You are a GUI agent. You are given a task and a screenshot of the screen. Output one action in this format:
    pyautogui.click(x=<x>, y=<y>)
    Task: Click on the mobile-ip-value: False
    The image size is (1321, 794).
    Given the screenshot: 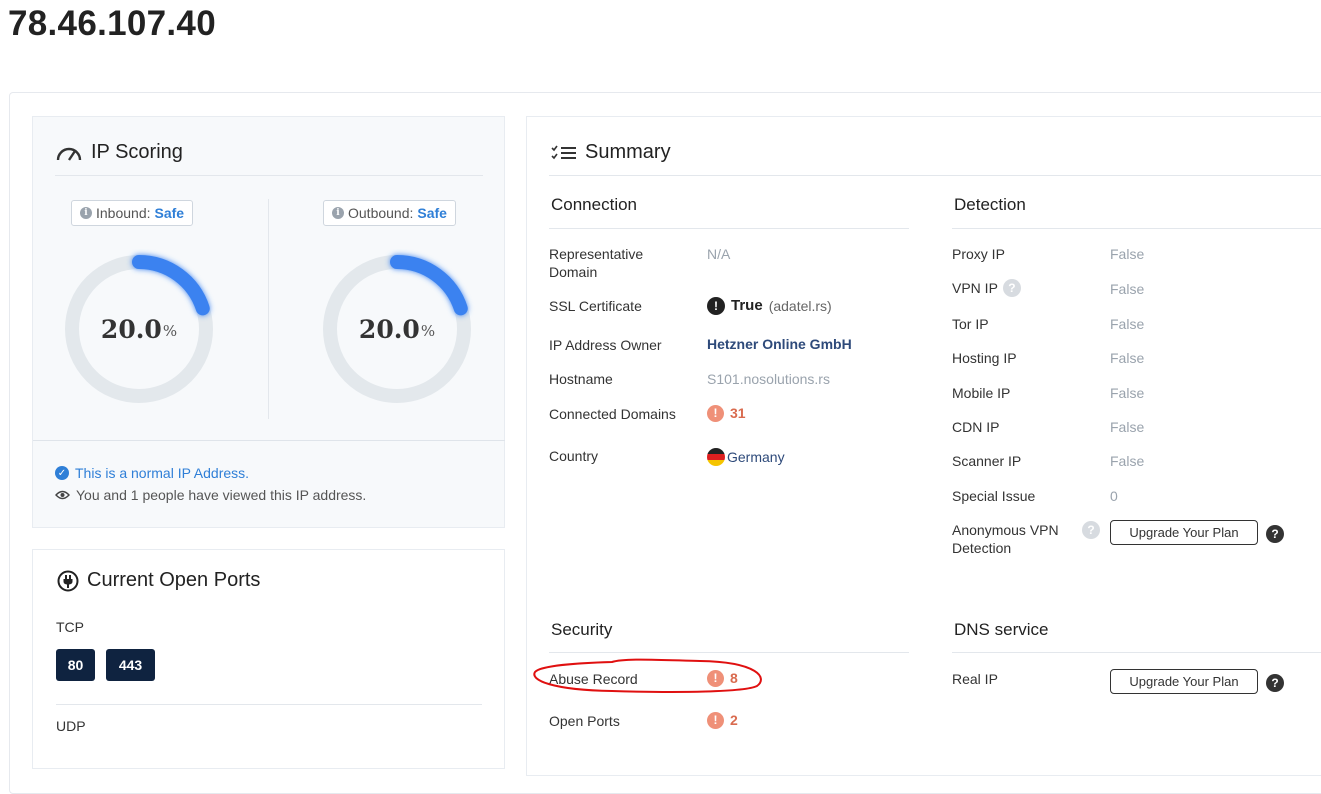 What is the action you would take?
    pyautogui.click(x=1127, y=393)
    